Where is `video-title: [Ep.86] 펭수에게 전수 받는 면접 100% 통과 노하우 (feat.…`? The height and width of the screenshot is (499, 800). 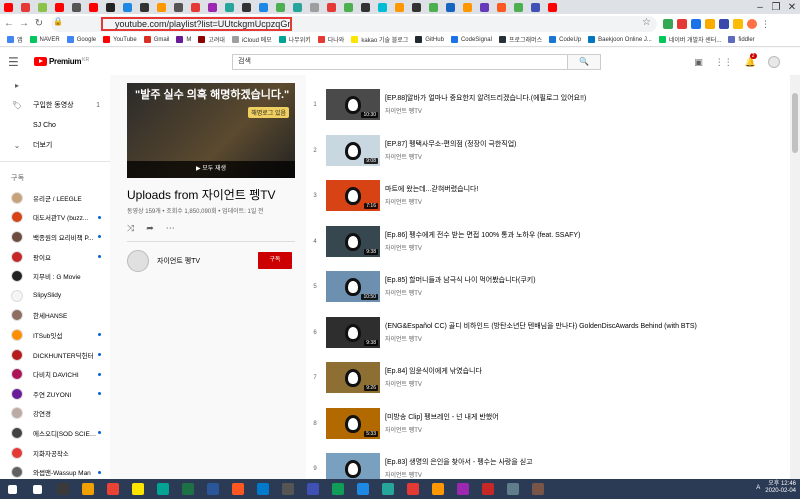
video-title: [Ep.86] 펭수에게 전수 받는 면접 100% 통과 노하우 (feat.… is located at coordinates (585, 235).